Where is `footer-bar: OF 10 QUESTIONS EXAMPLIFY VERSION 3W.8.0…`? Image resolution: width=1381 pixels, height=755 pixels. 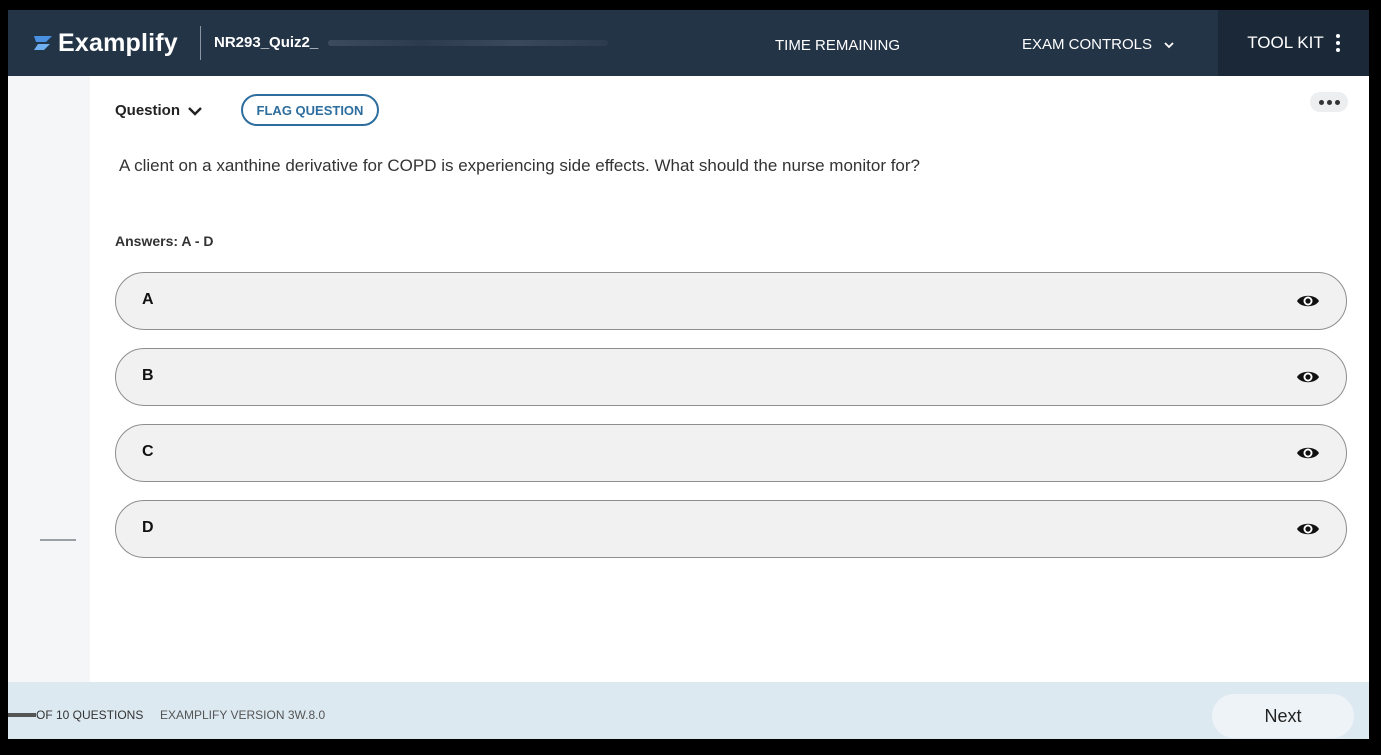
footer-bar: OF 10 QUESTIONS EXAMPLIFY VERSION 3W.8.0… is located at coordinates (688, 710).